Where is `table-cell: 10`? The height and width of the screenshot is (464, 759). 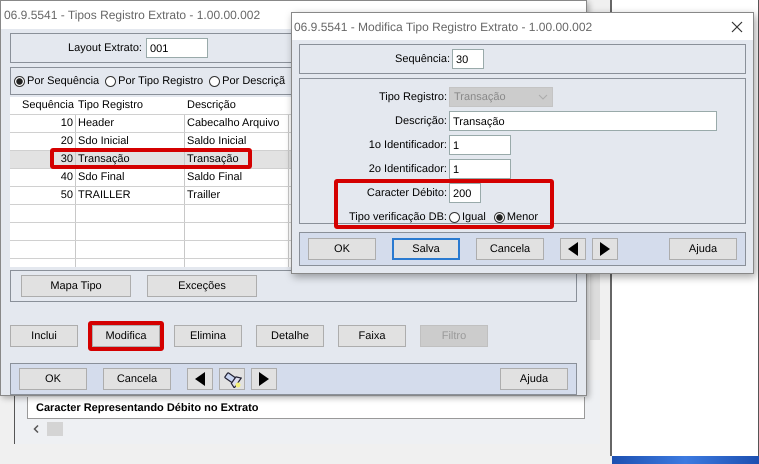 table-cell: 10 is located at coordinates (43, 123).